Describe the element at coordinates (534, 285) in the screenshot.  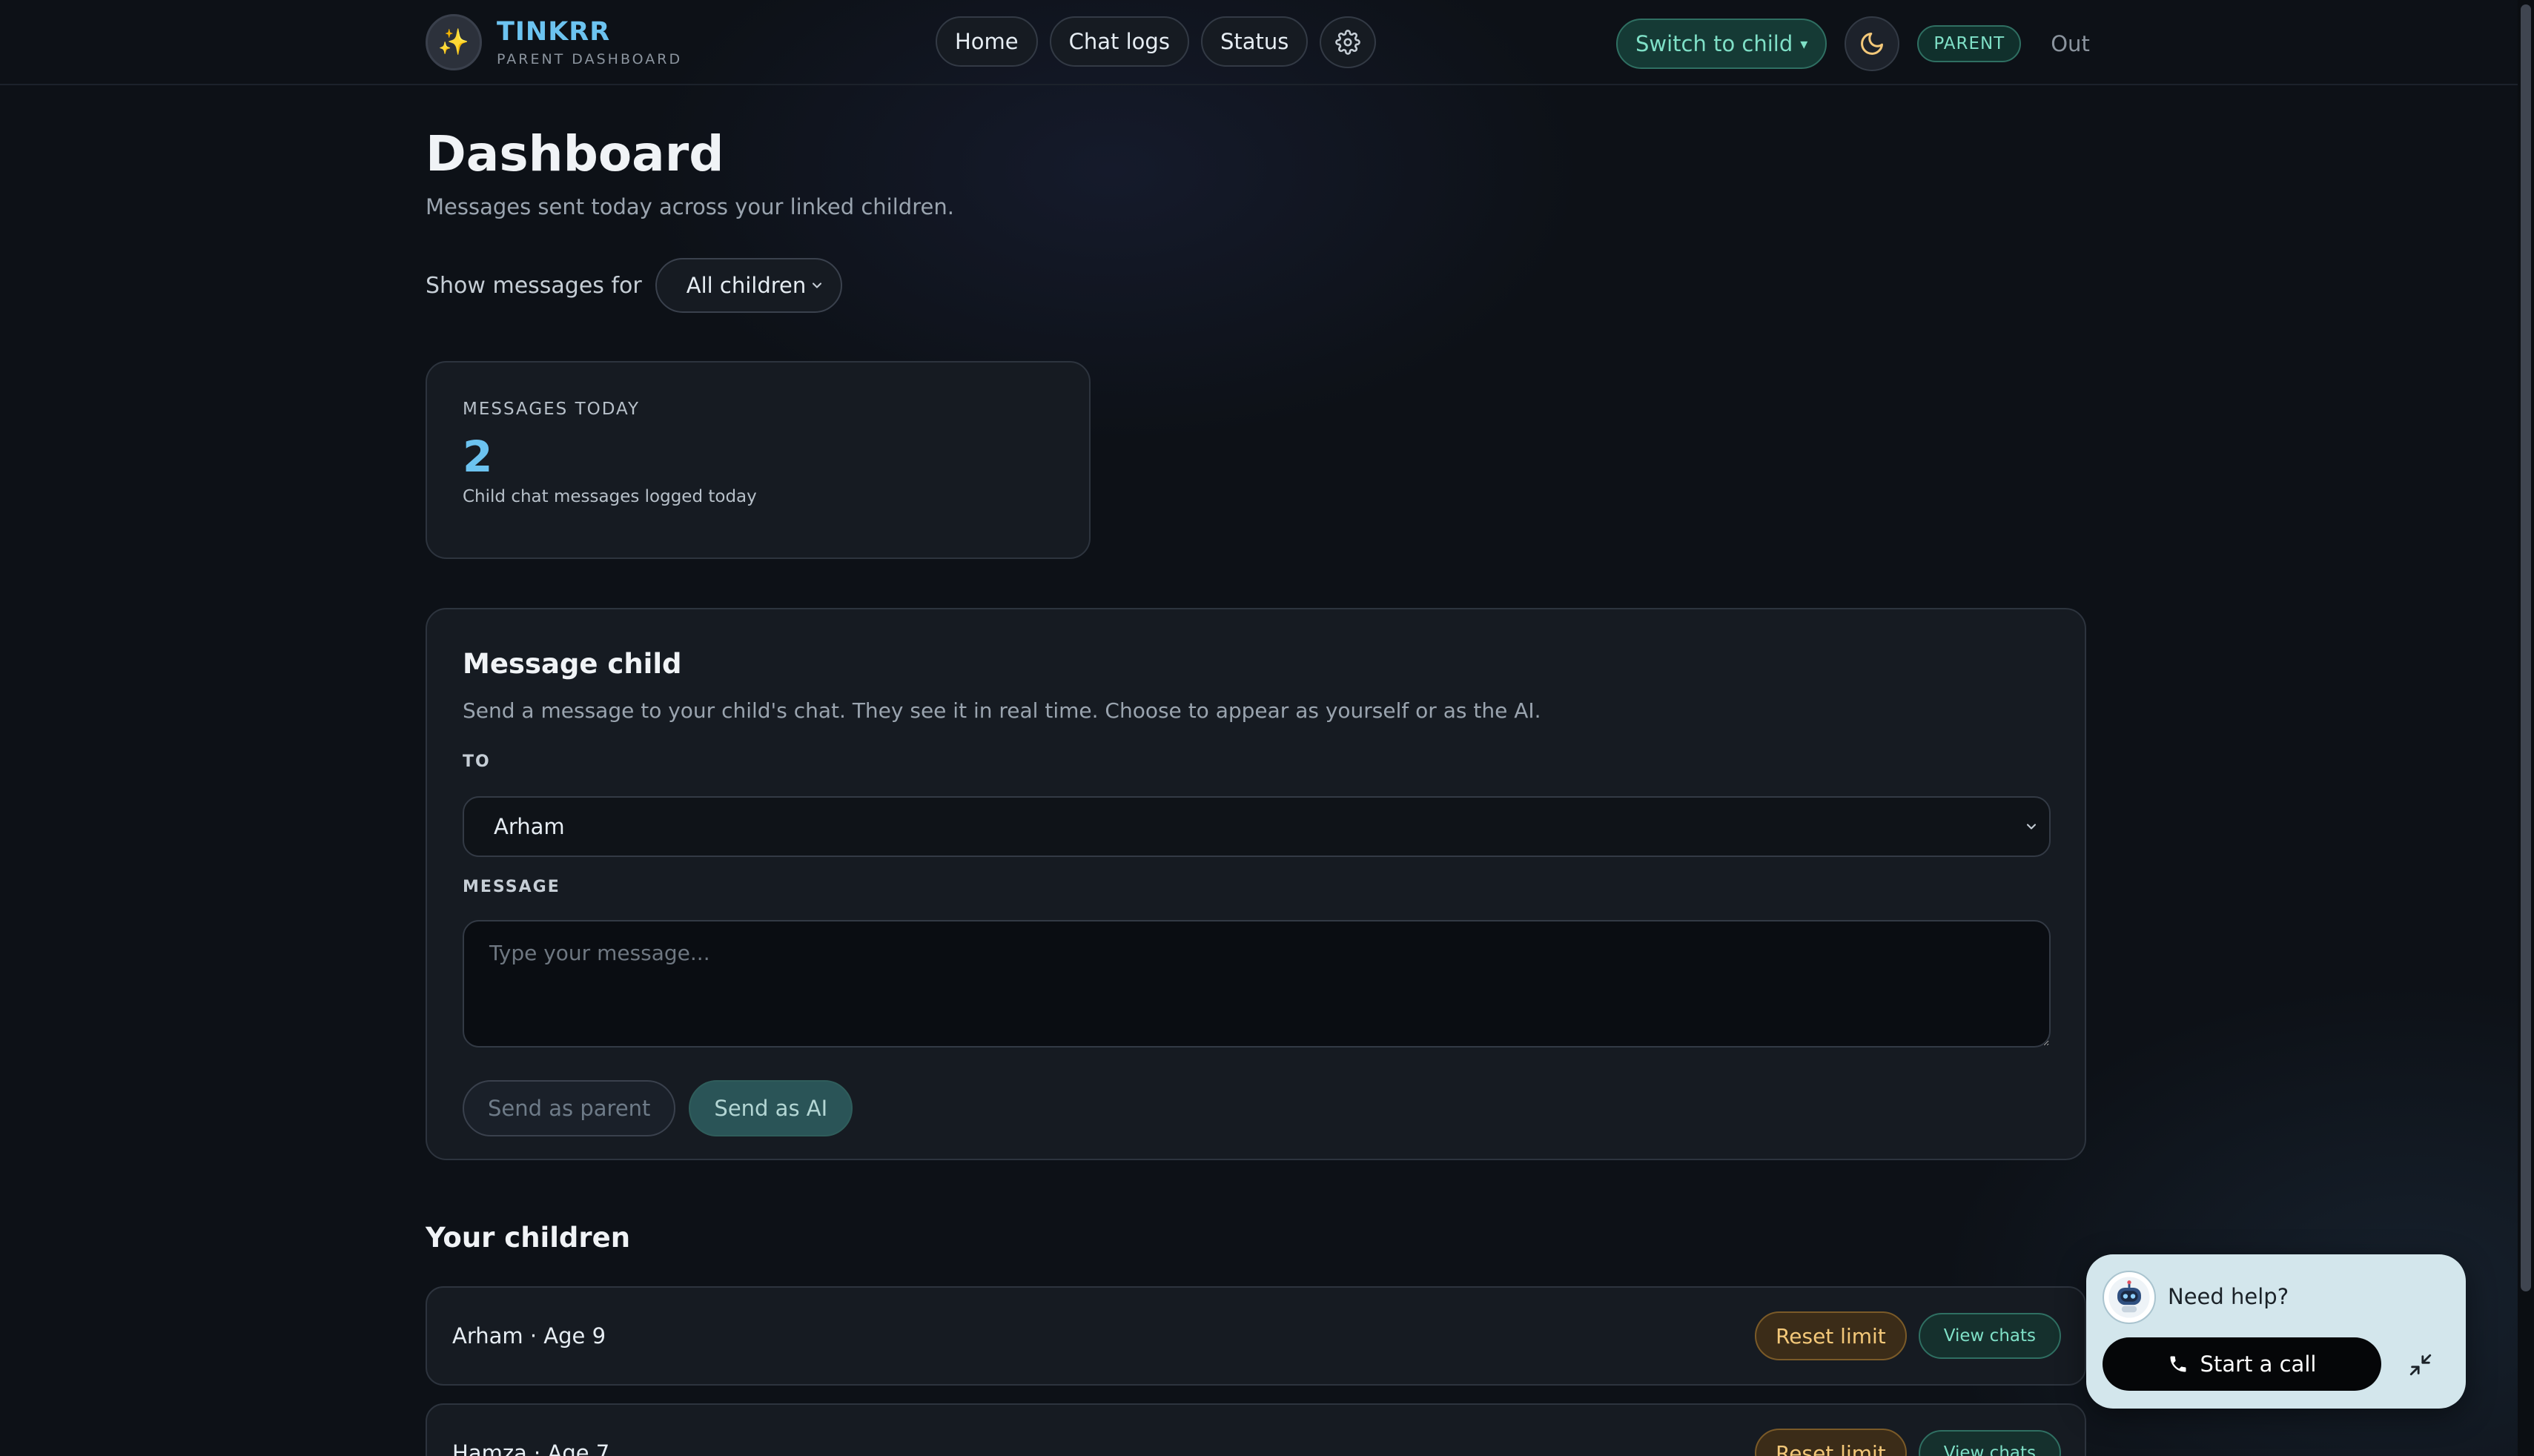
I see `filter-label: Show messages for` at that location.